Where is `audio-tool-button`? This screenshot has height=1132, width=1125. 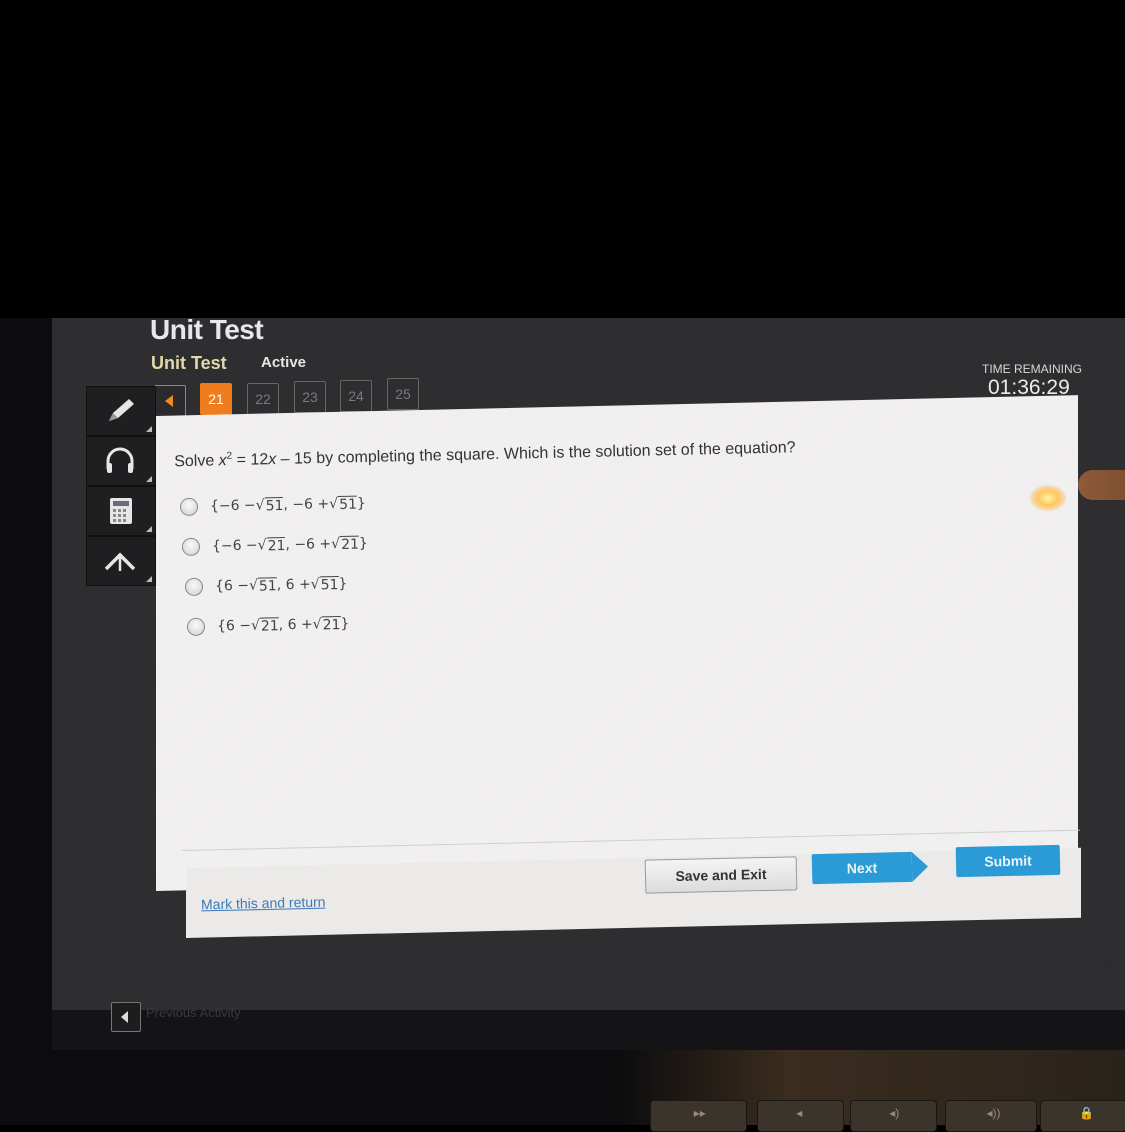 audio-tool-button is located at coordinates (121, 461).